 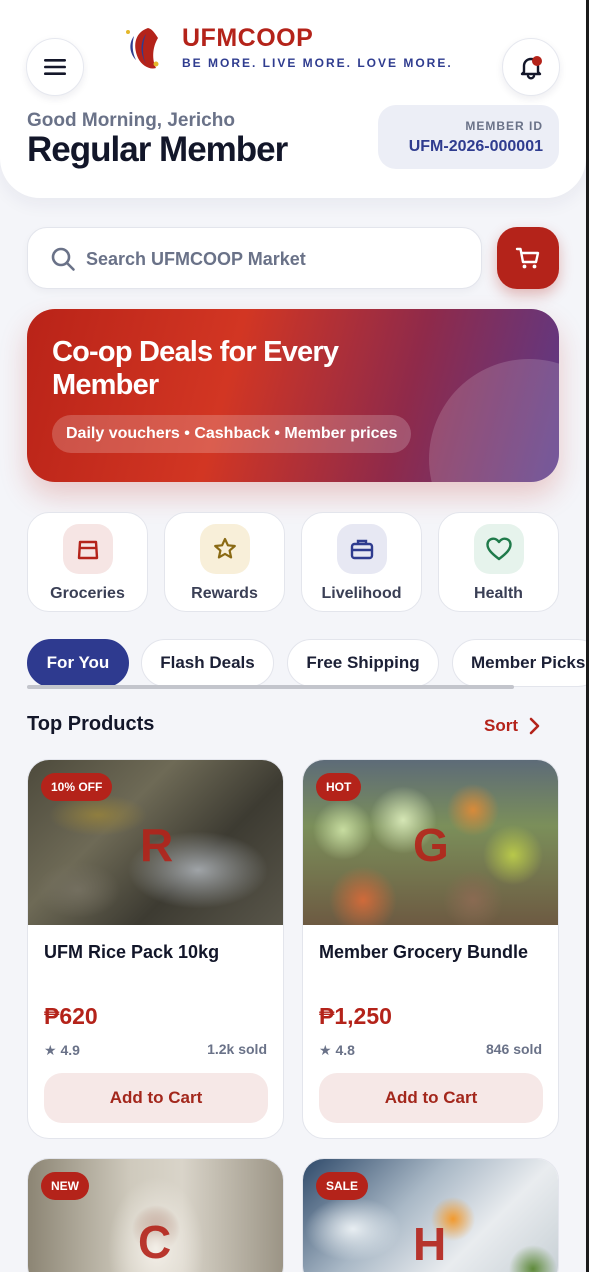 I want to click on category-label: Health, so click(x=498, y=593).